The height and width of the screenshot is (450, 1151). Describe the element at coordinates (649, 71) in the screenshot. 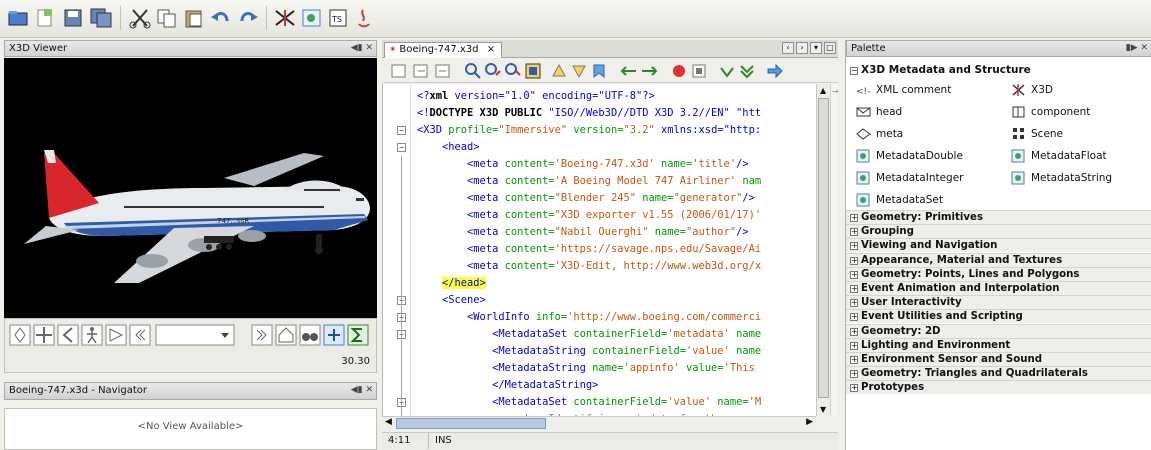

I see `shift-right-icon` at that location.